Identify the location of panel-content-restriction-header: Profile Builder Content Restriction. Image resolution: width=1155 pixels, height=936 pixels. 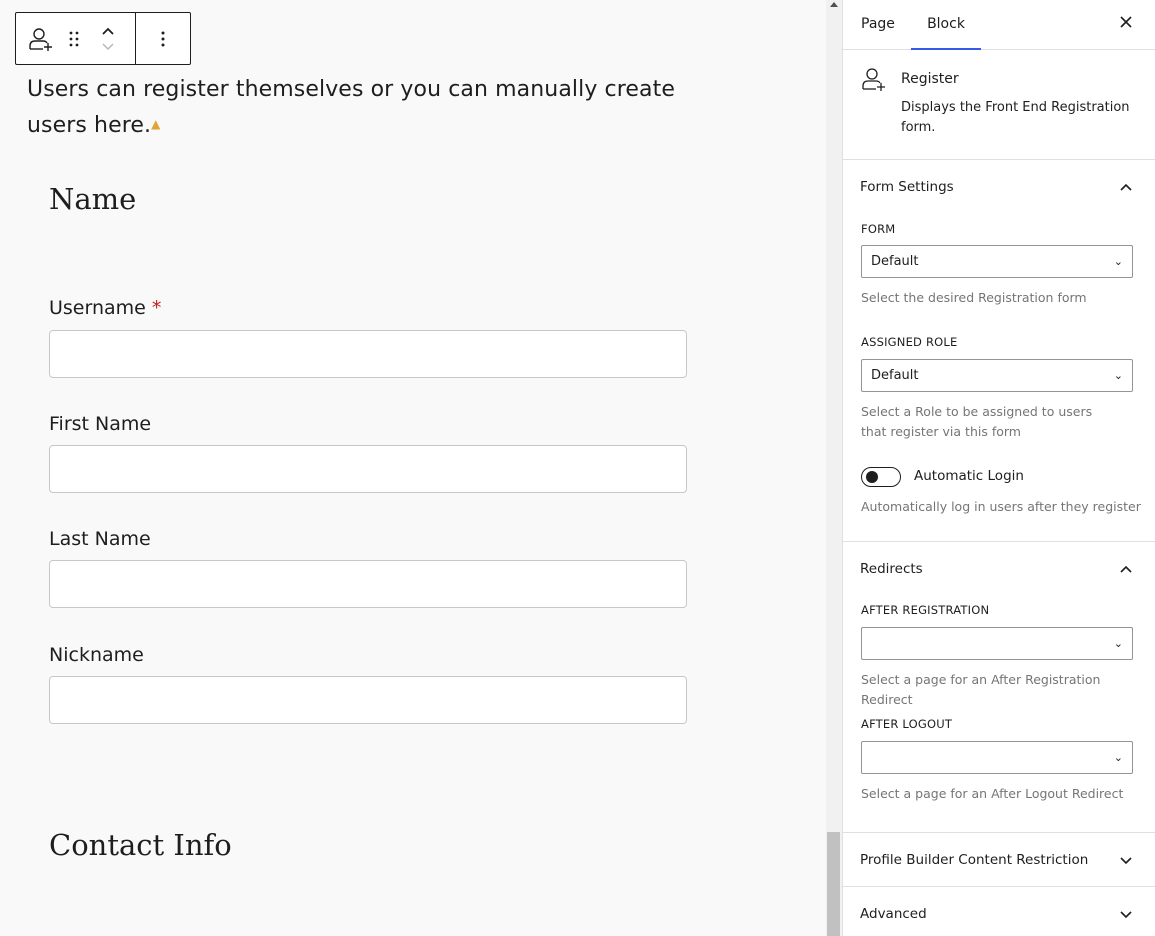
(999, 860).